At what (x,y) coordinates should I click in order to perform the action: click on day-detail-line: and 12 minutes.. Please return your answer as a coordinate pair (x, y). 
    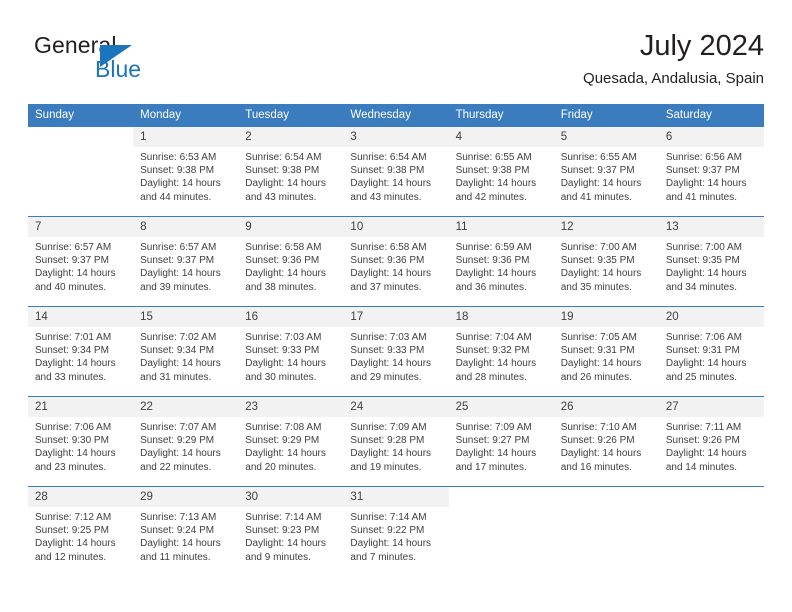
    Looking at the image, I should click on (71, 557).